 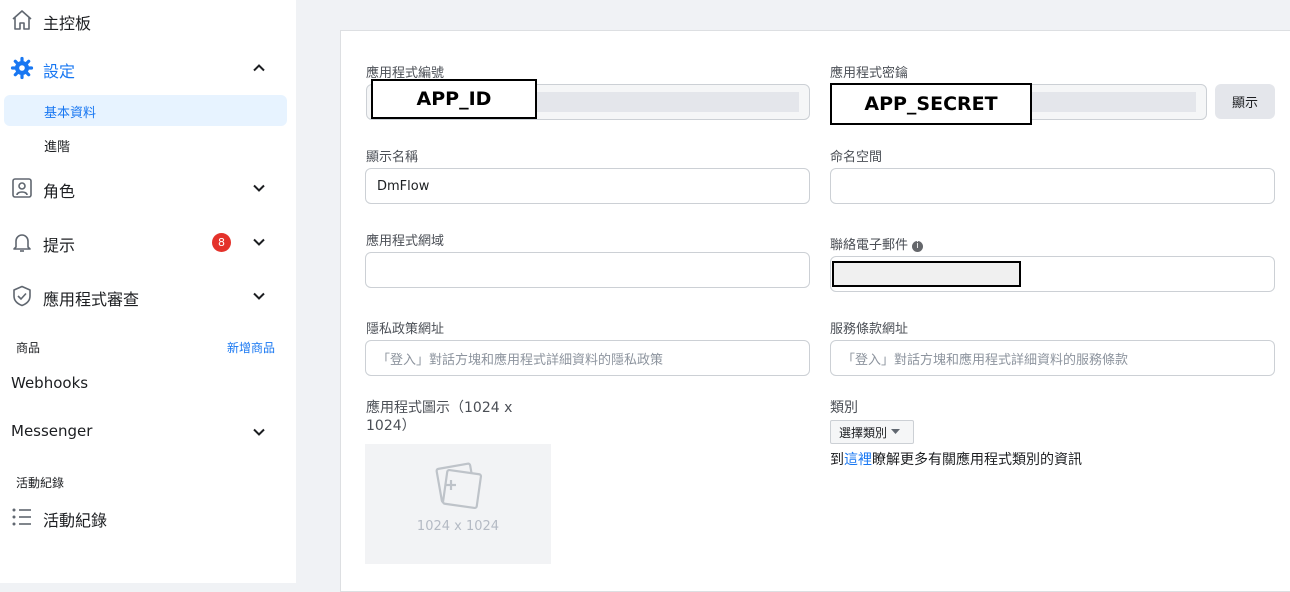 I want to click on category-help-prefix: 到, so click(x=837, y=460).